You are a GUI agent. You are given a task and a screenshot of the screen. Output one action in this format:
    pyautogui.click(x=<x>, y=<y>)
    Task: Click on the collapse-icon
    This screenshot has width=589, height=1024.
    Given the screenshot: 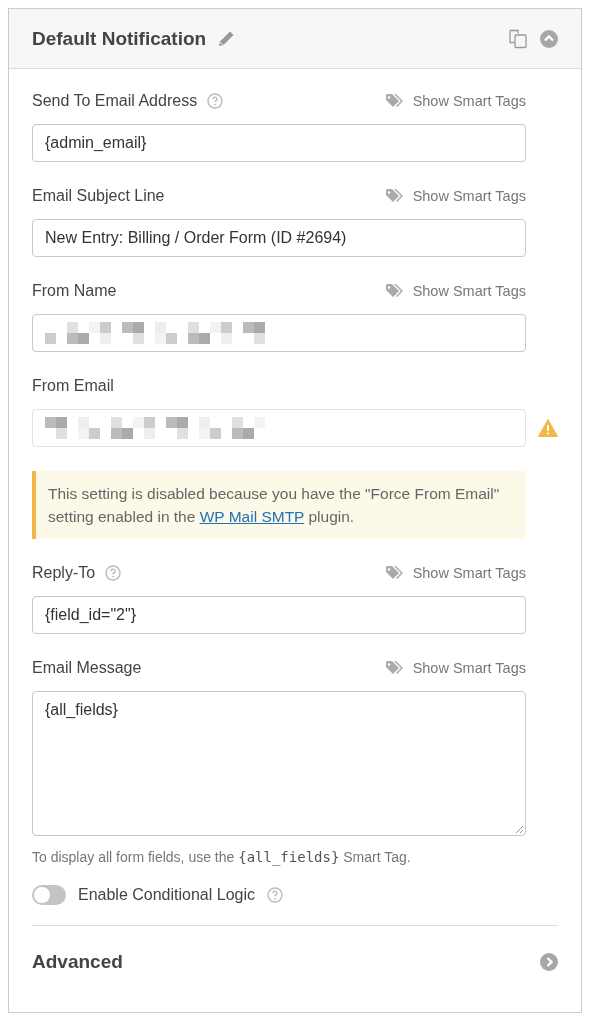 What is the action you would take?
    pyautogui.click(x=549, y=38)
    